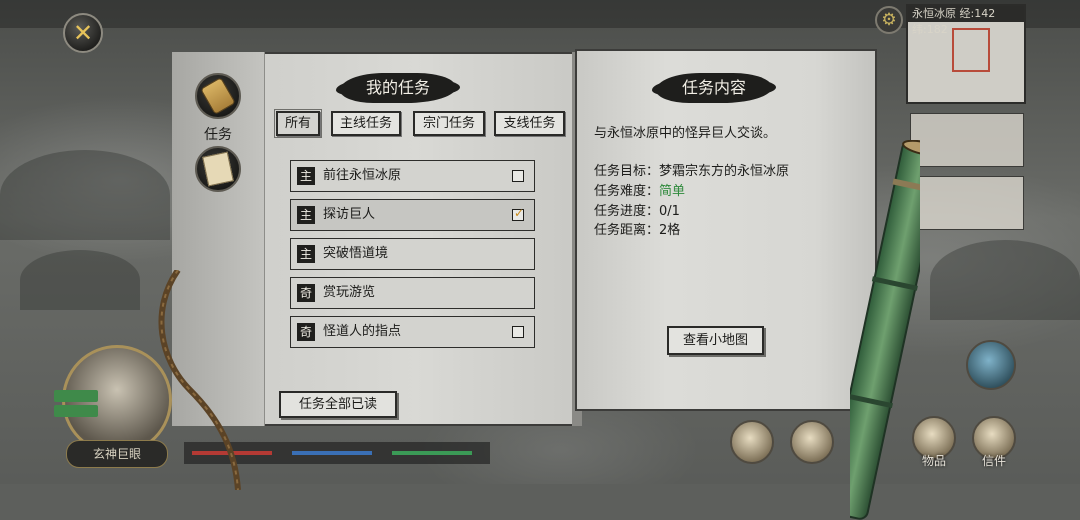 This screenshot has height=520, width=1080. Describe the element at coordinates (218, 135) in the screenshot. I see `tab-quests-label: 任务` at that location.